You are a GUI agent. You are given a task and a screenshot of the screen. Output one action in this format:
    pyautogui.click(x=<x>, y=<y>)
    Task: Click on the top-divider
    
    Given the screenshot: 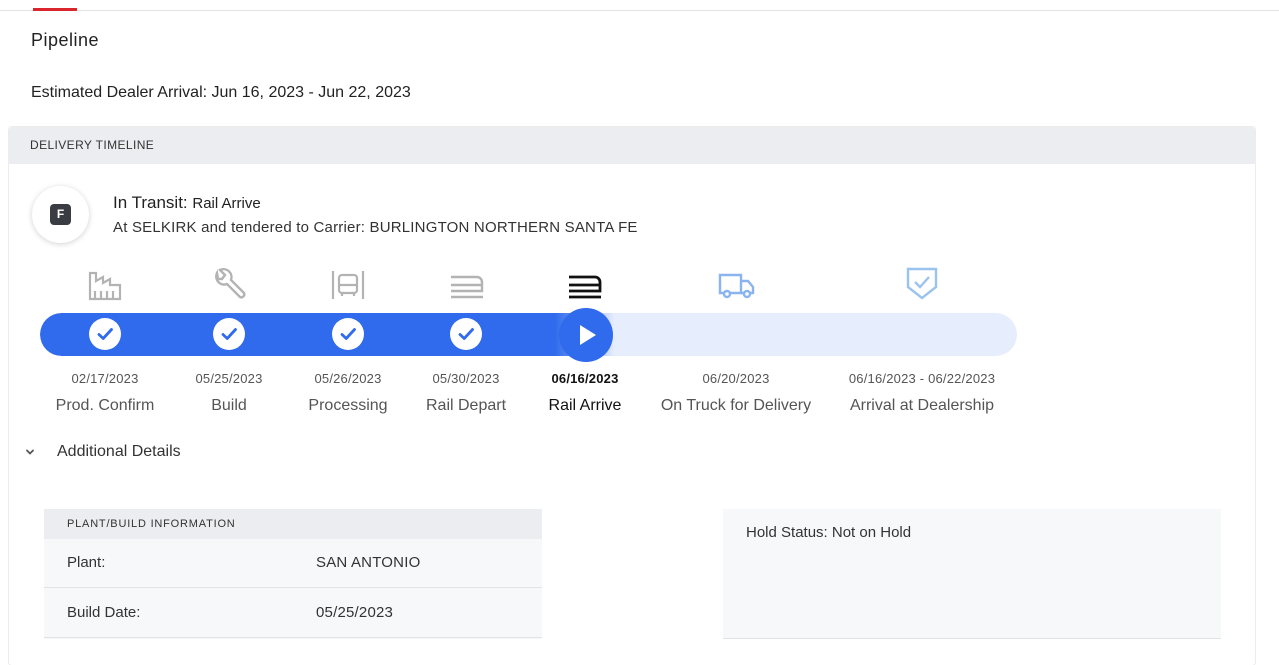 What is the action you would take?
    pyautogui.click(x=639, y=10)
    